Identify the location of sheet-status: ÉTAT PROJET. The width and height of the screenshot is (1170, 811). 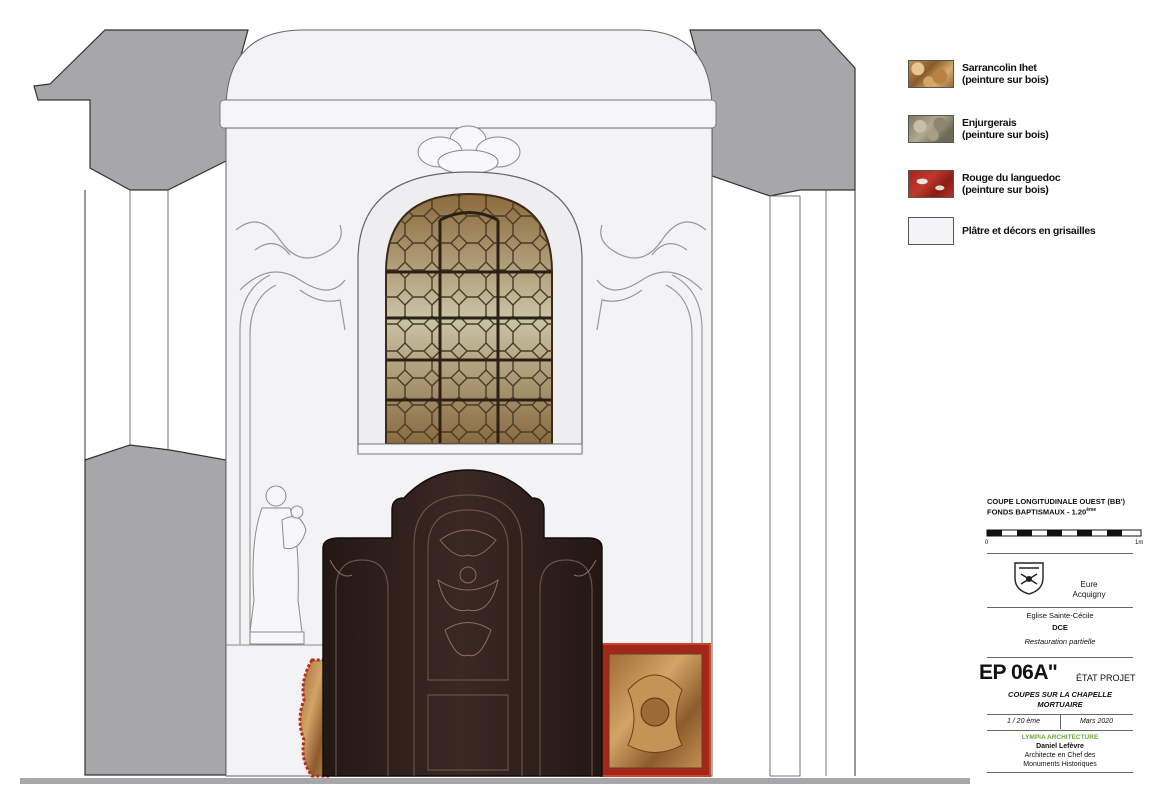
(1106, 678).